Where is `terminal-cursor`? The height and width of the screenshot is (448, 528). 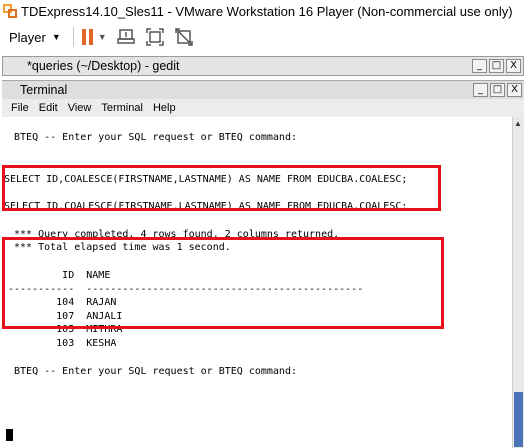
terminal-cursor is located at coordinates (9, 435).